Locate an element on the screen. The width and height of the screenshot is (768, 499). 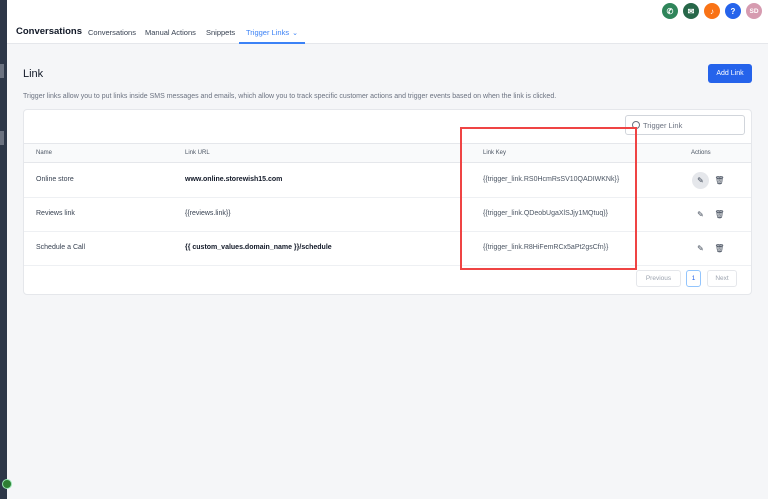
tab-trigger-links: Trigger Links ⌄ is located at coordinates (272, 32).